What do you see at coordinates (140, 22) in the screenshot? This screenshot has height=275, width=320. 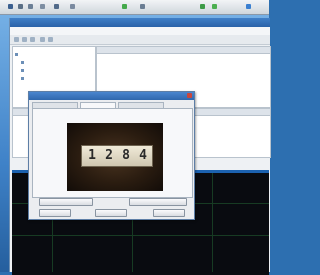 I see `window-title-bar` at bounding box center [140, 22].